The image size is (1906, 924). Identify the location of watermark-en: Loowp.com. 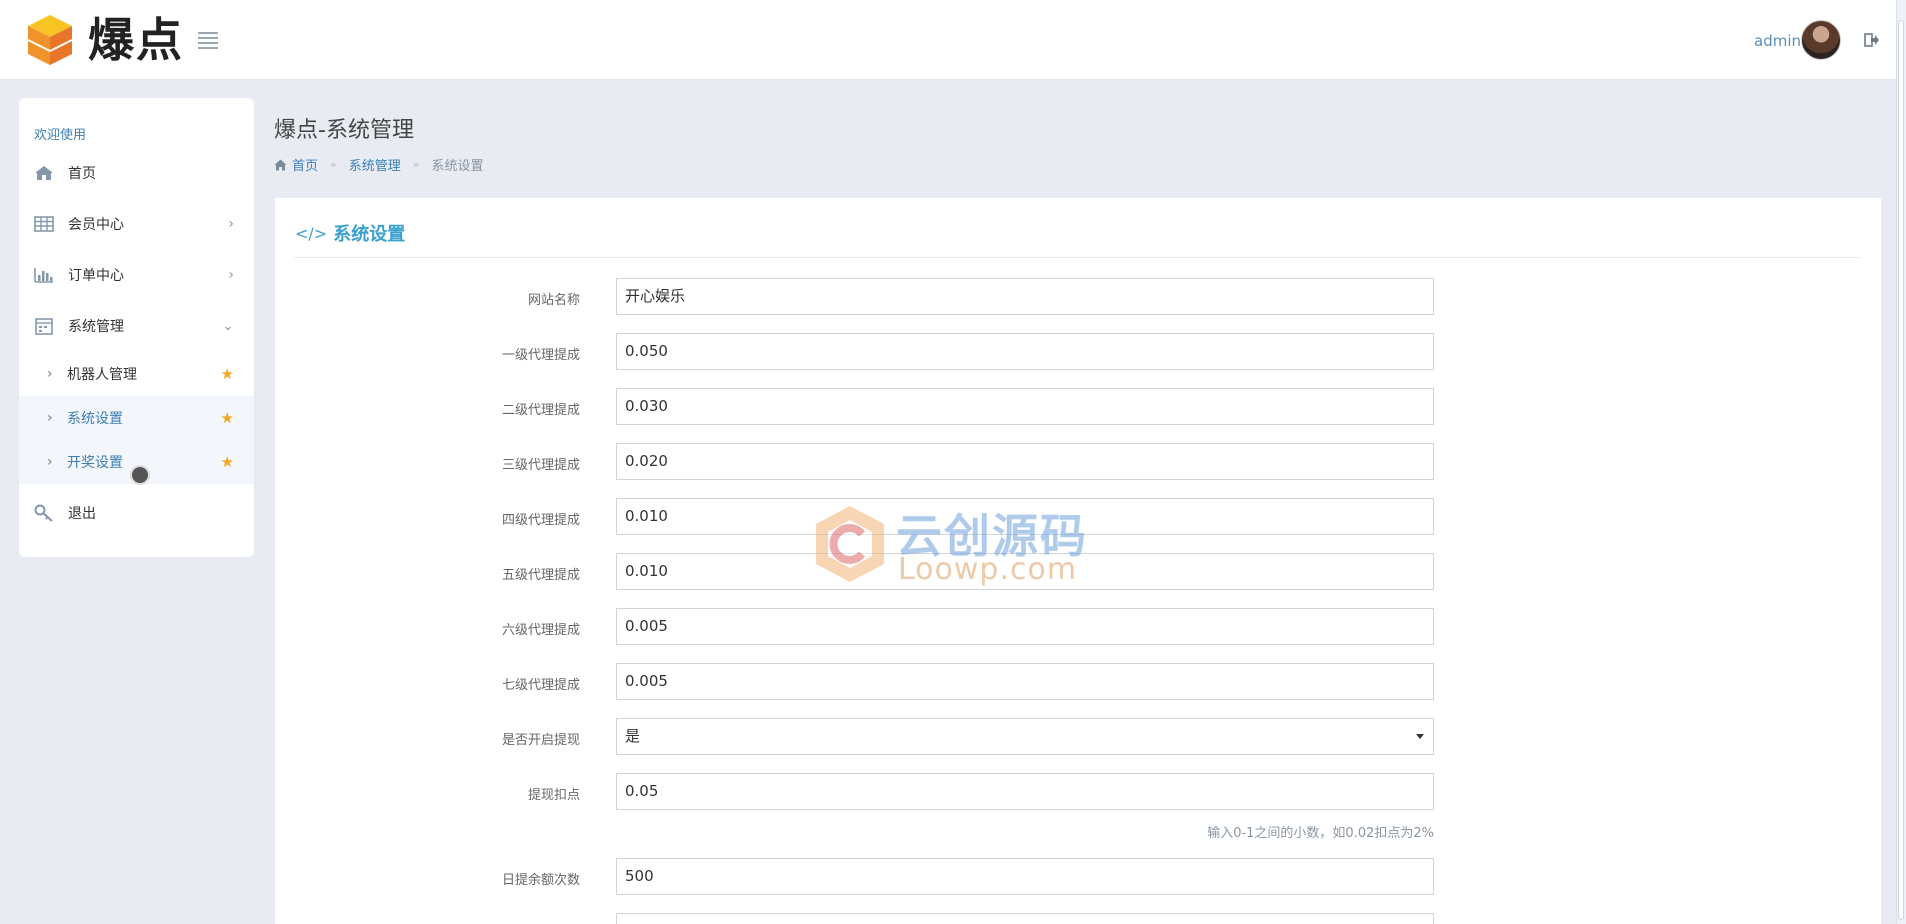
(988, 569).